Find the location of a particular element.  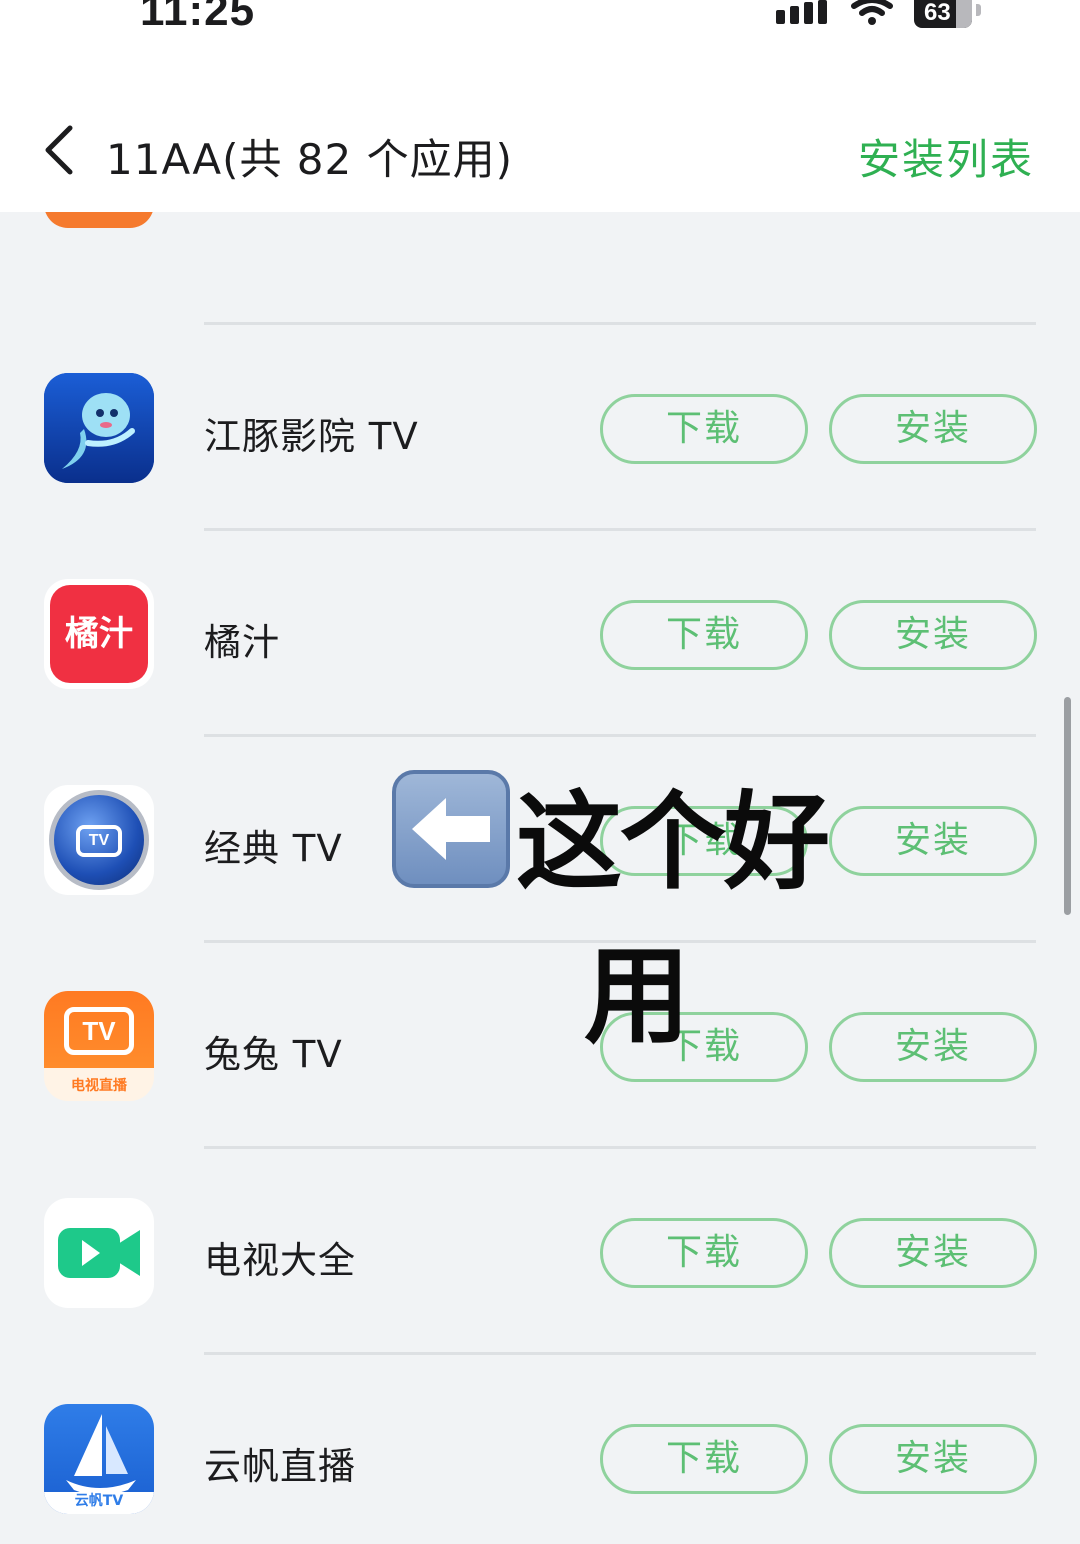

sailboat-icon: 云帆TV is located at coordinates (99, 1459).